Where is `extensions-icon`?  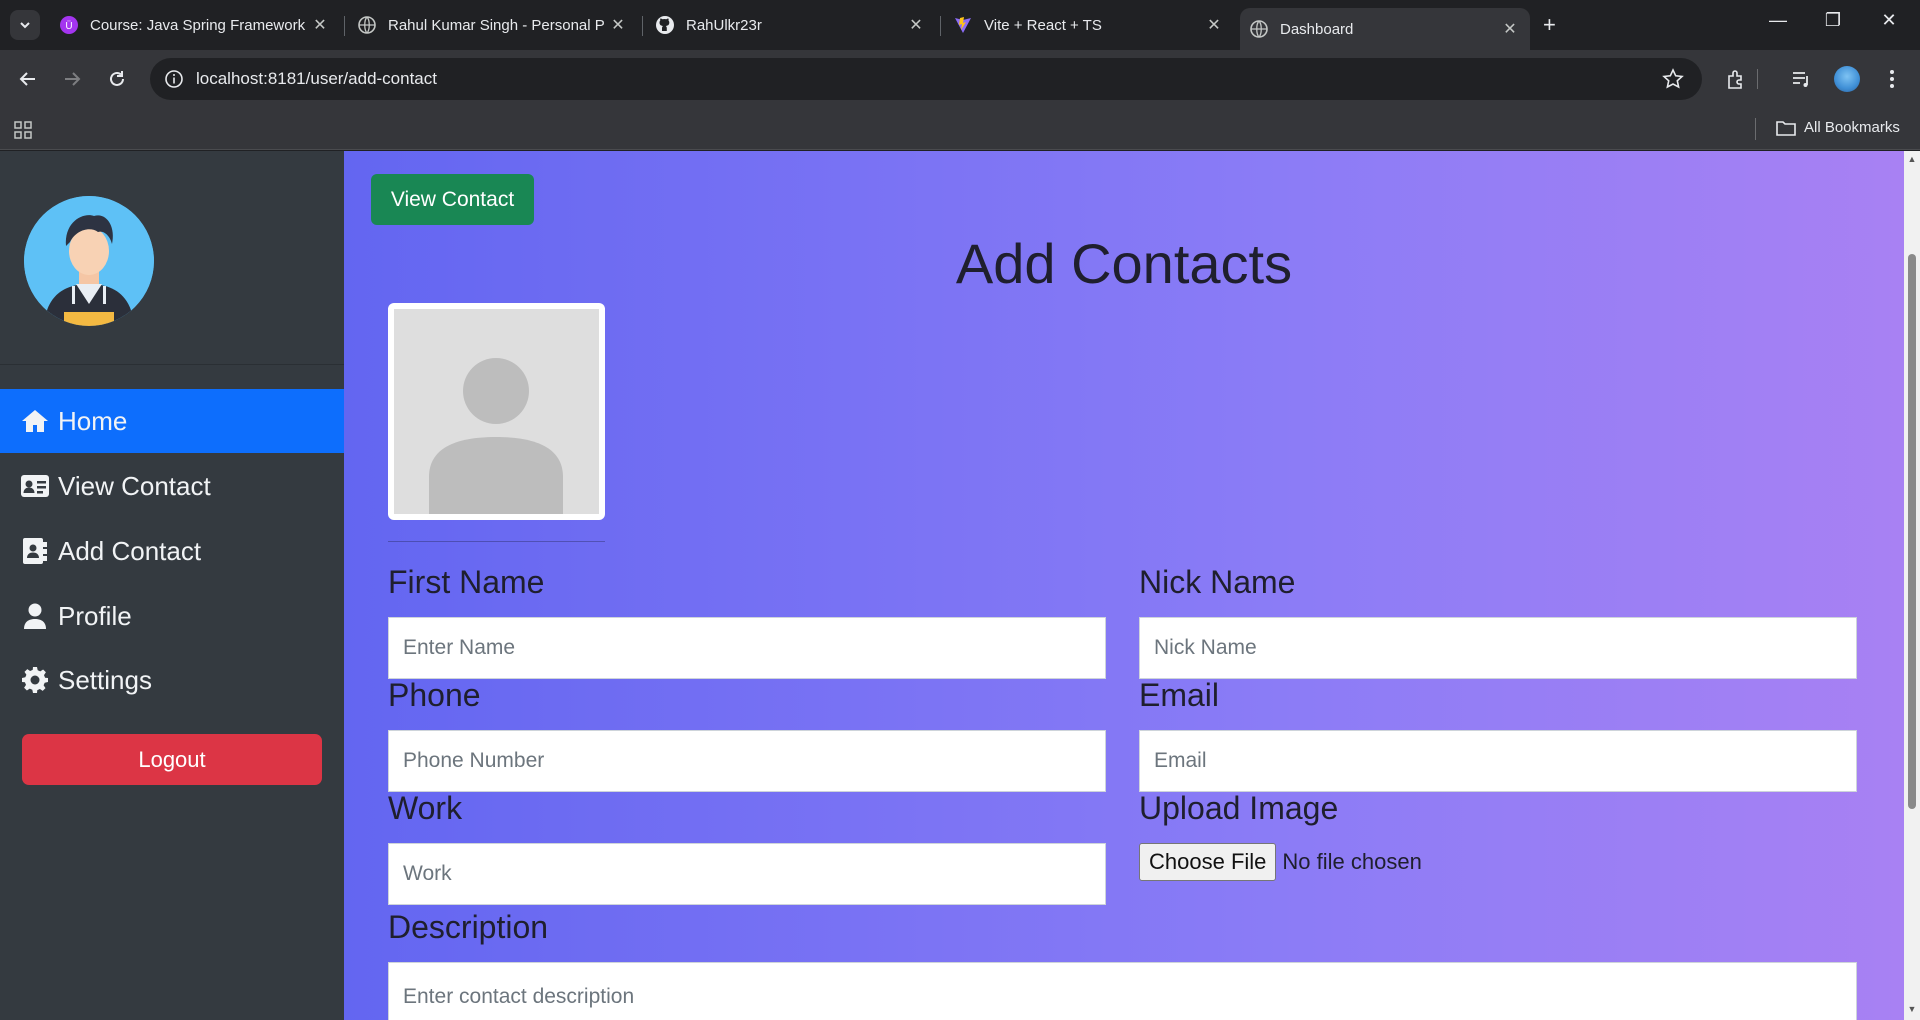
extensions-icon is located at coordinates (1736, 79).